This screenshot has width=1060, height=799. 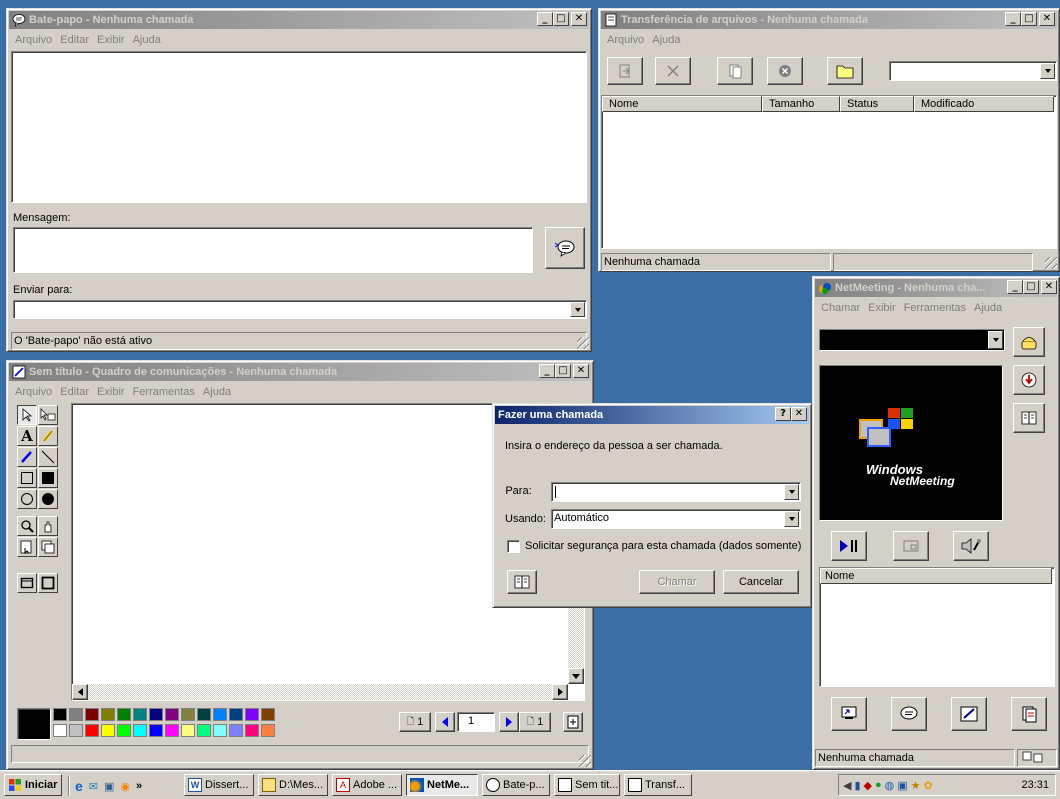 I want to click on file-transfer-button, so click(x=1029, y=714).